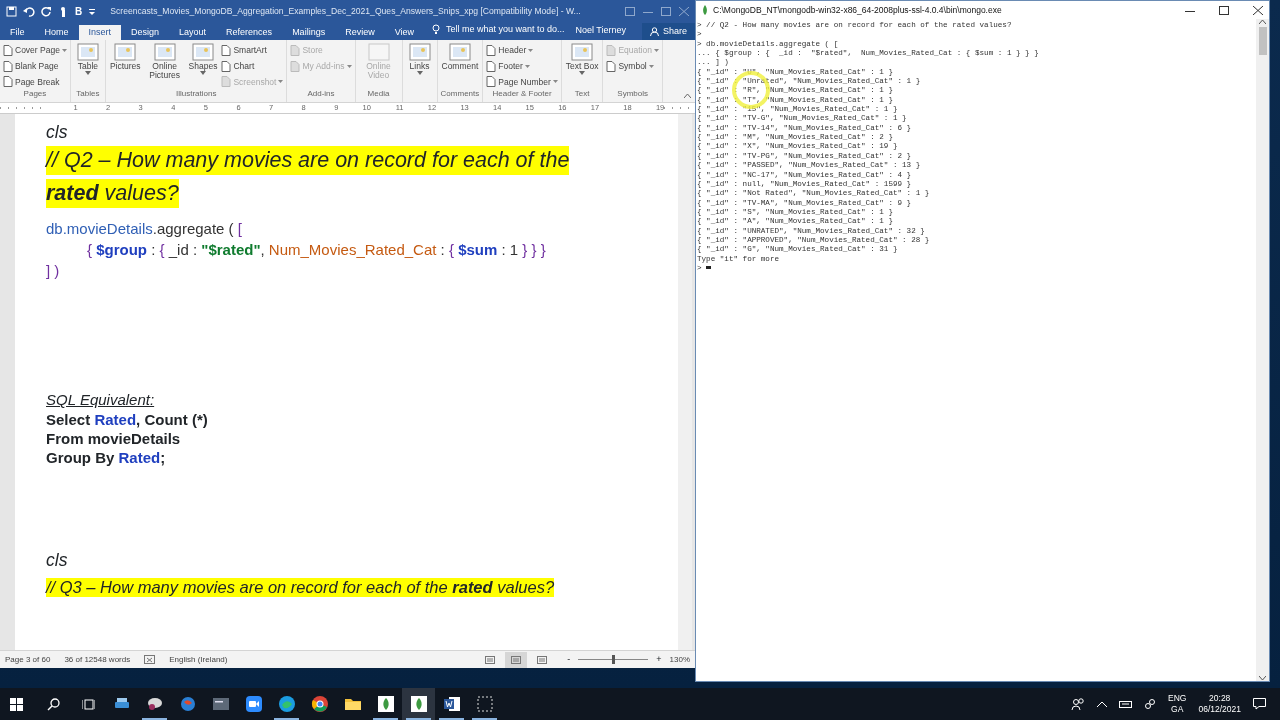  What do you see at coordinates (35, 94) in the screenshot?
I see `group-label: Pages` at bounding box center [35, 94].